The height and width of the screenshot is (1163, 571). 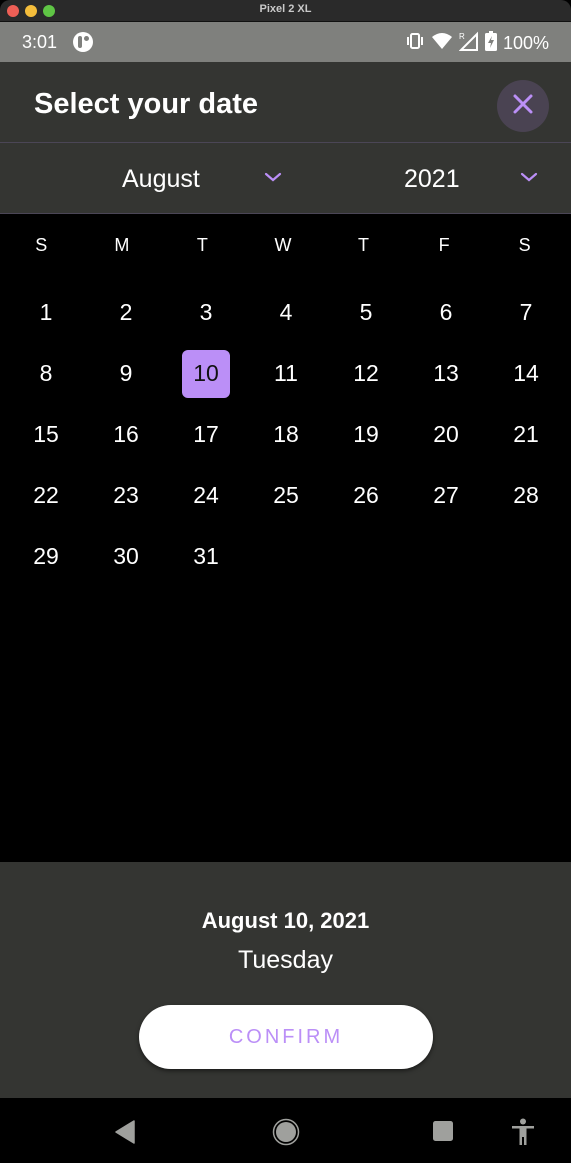 I want to click on day-number: 9, so click(x=126, y=373).